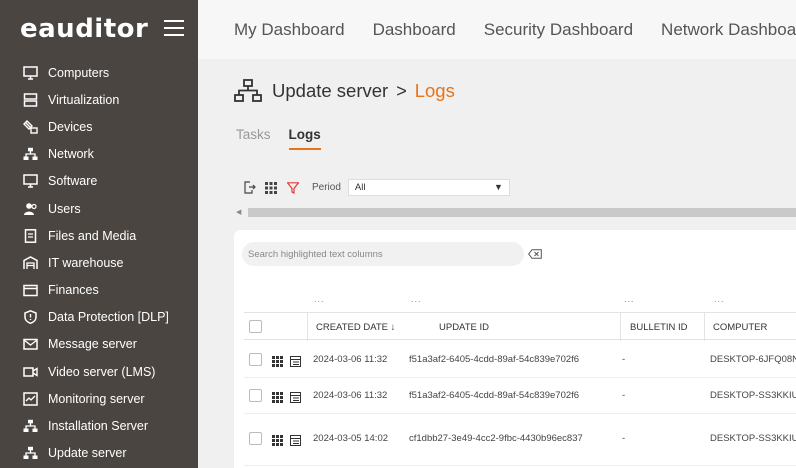  I want to click on tab-security-dashboard: Security Dashboard, so click(558, 30).